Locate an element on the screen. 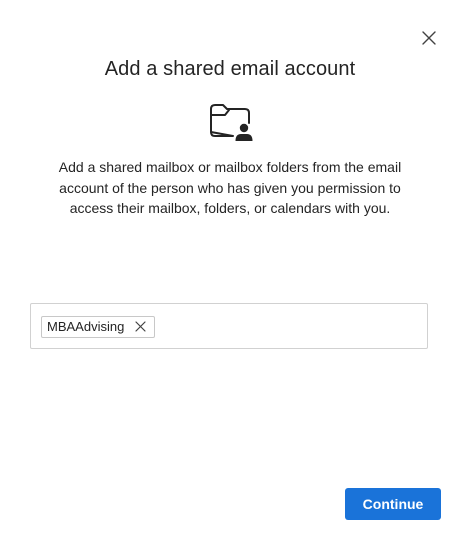 The image size is (465, 541). close-button is located at coordinates (429, 38).